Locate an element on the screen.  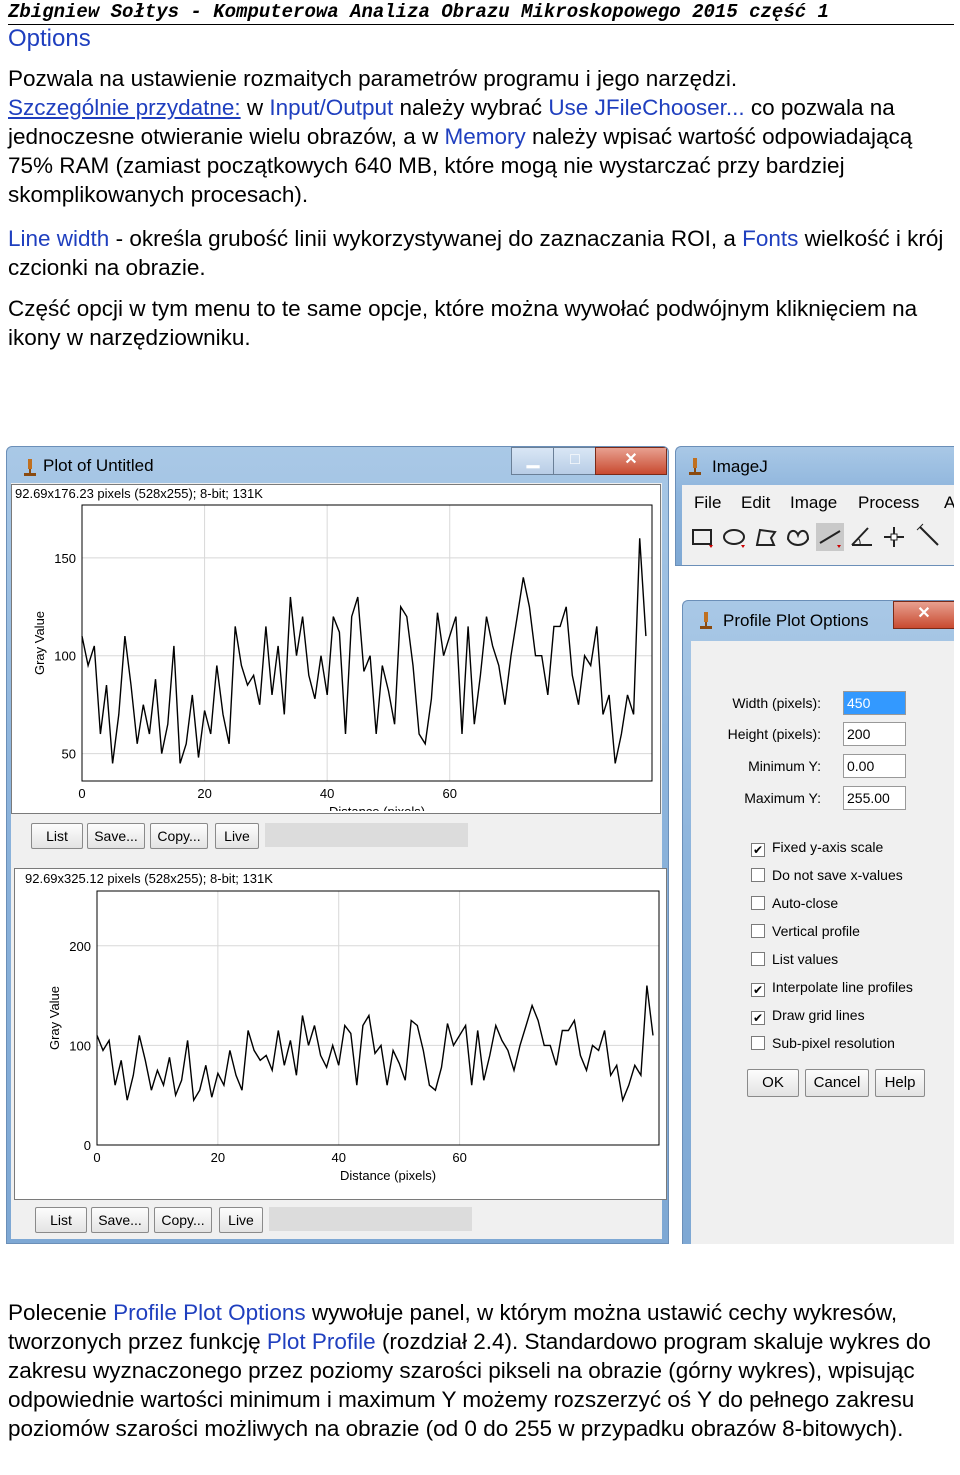
toolbar is located at coordinates (821, 538).